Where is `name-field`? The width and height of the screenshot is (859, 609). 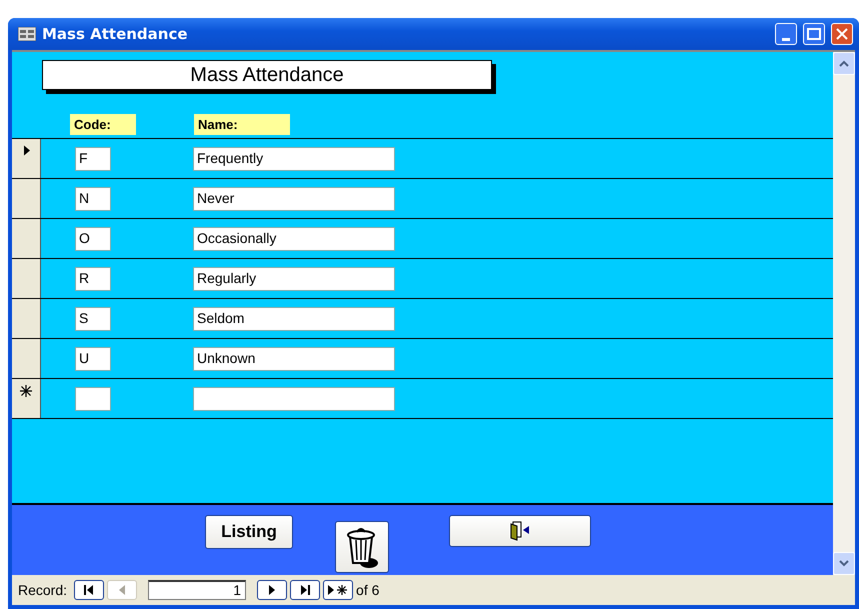 name-field is located at coordinates (294, 399).